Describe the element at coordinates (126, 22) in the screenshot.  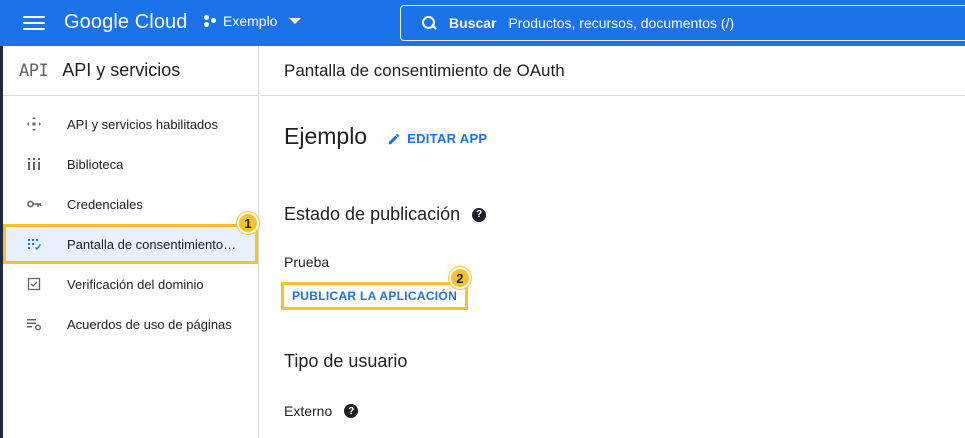
I see `google-cloud-logo: Google Cloud` at that location.